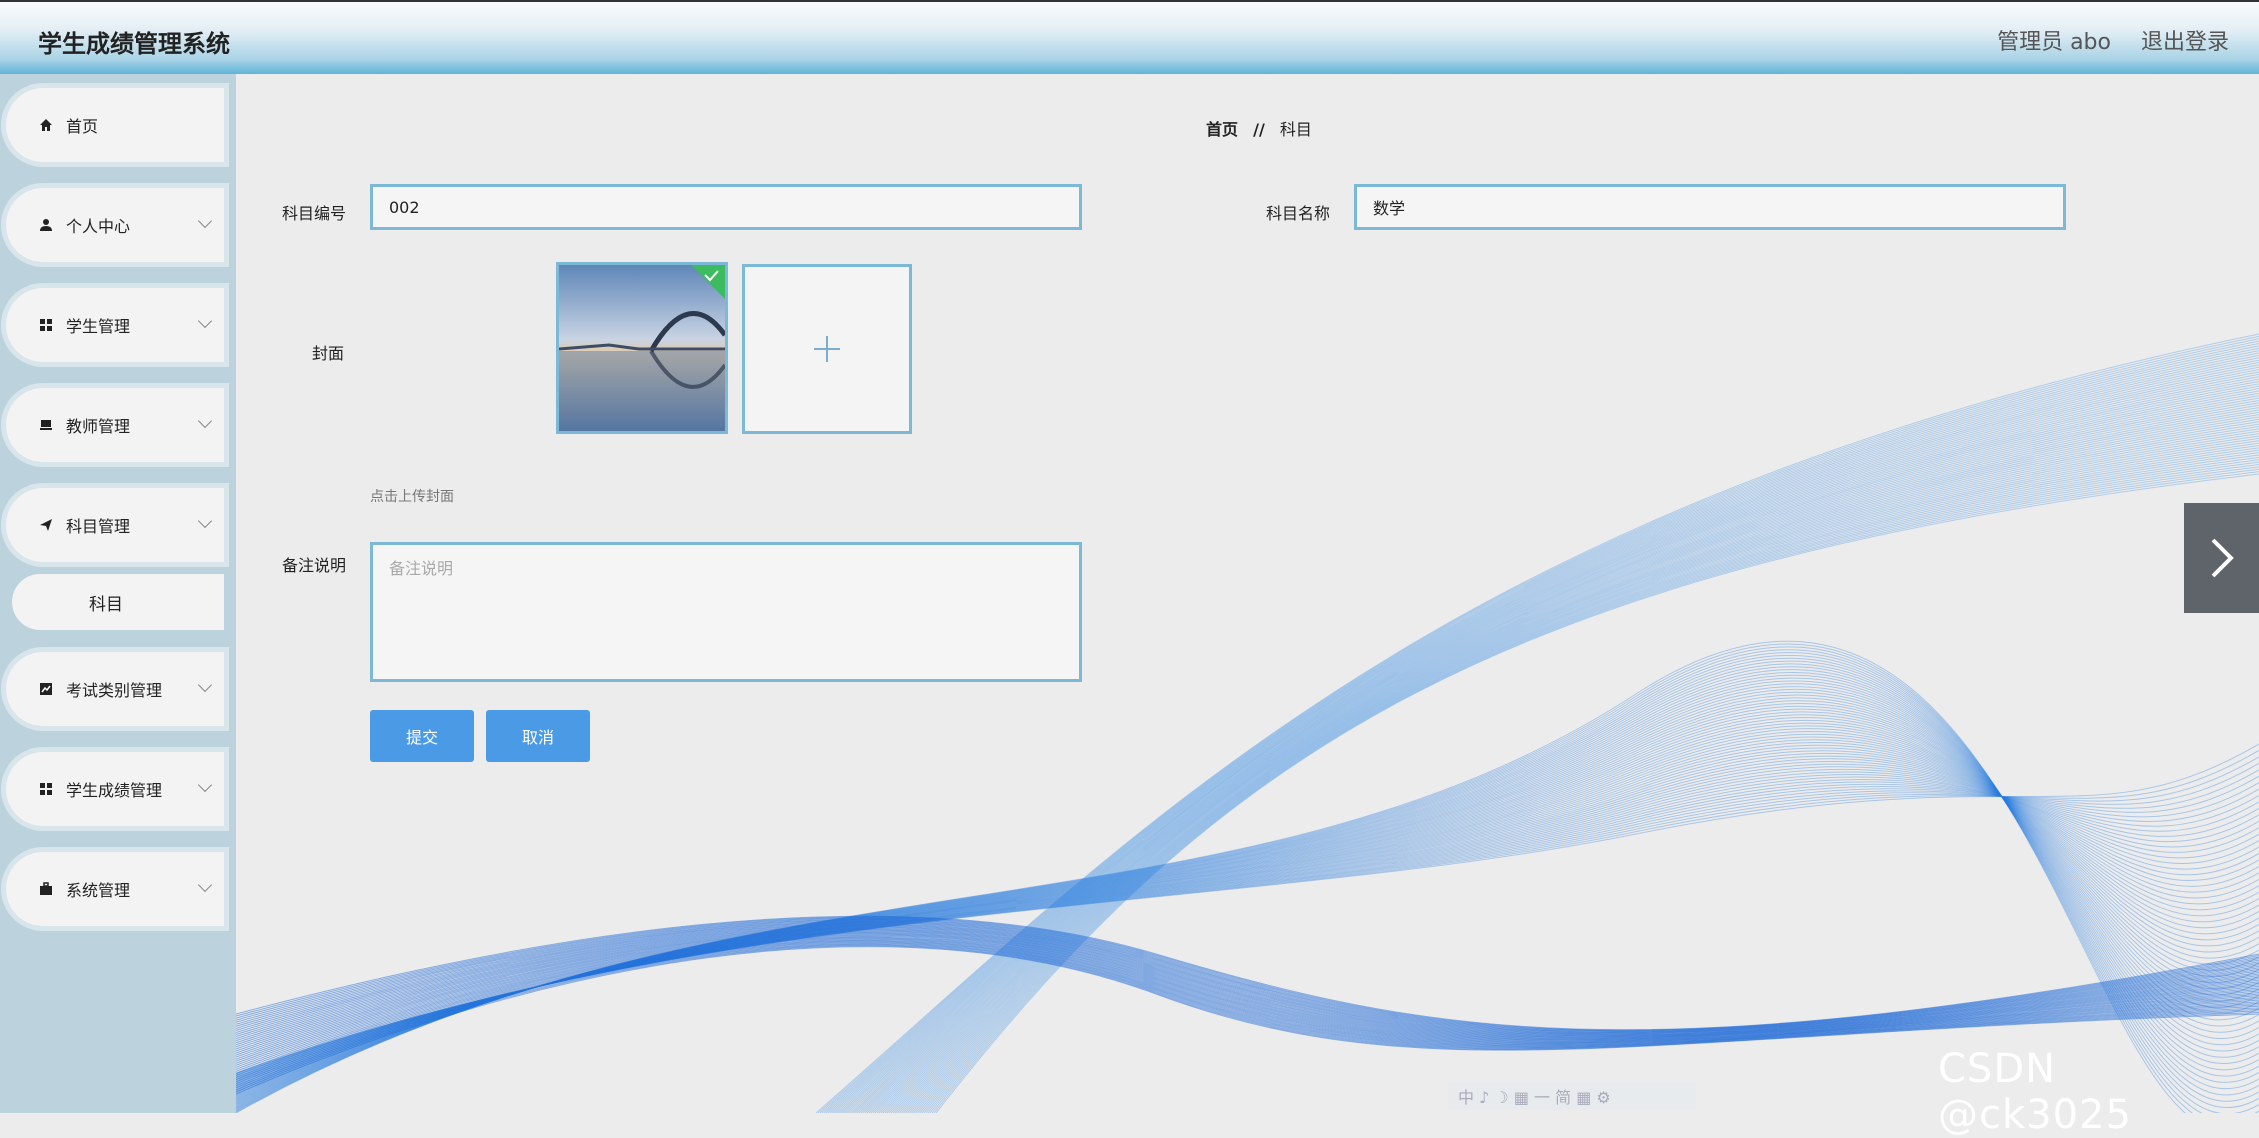  I want to click on watermark: CSDN @ck3025, so click(2035, 1092).